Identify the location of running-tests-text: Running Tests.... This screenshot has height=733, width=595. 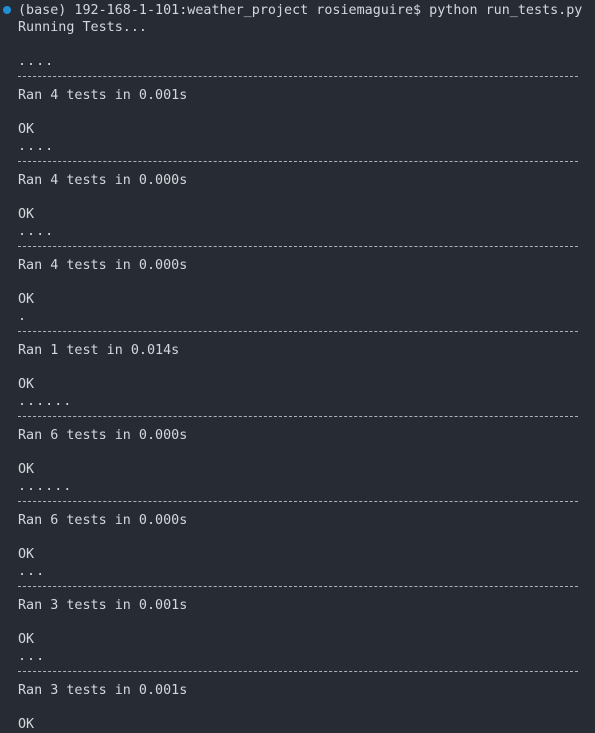
(82, 27).